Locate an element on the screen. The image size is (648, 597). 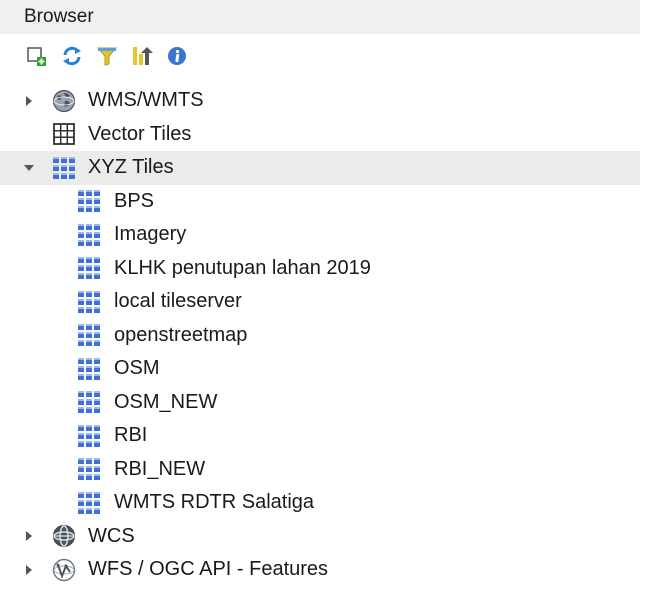
tree-item-label: BPS is located at coordinates (134, 200).